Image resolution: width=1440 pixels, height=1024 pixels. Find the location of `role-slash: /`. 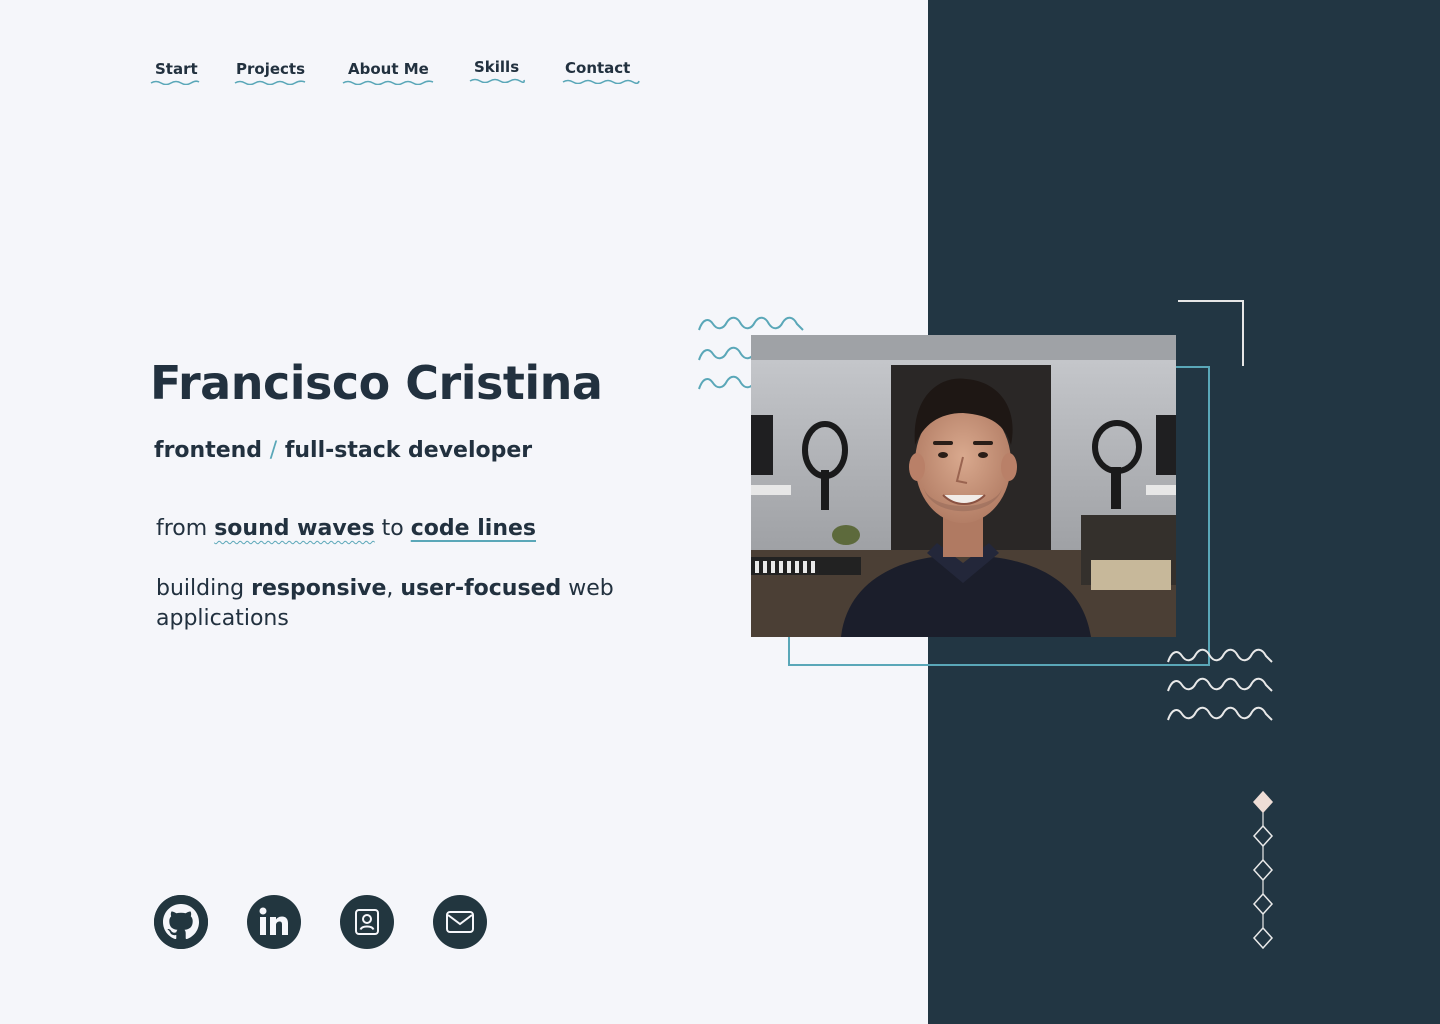

role-slash: / is located at coordinates (273, 450).